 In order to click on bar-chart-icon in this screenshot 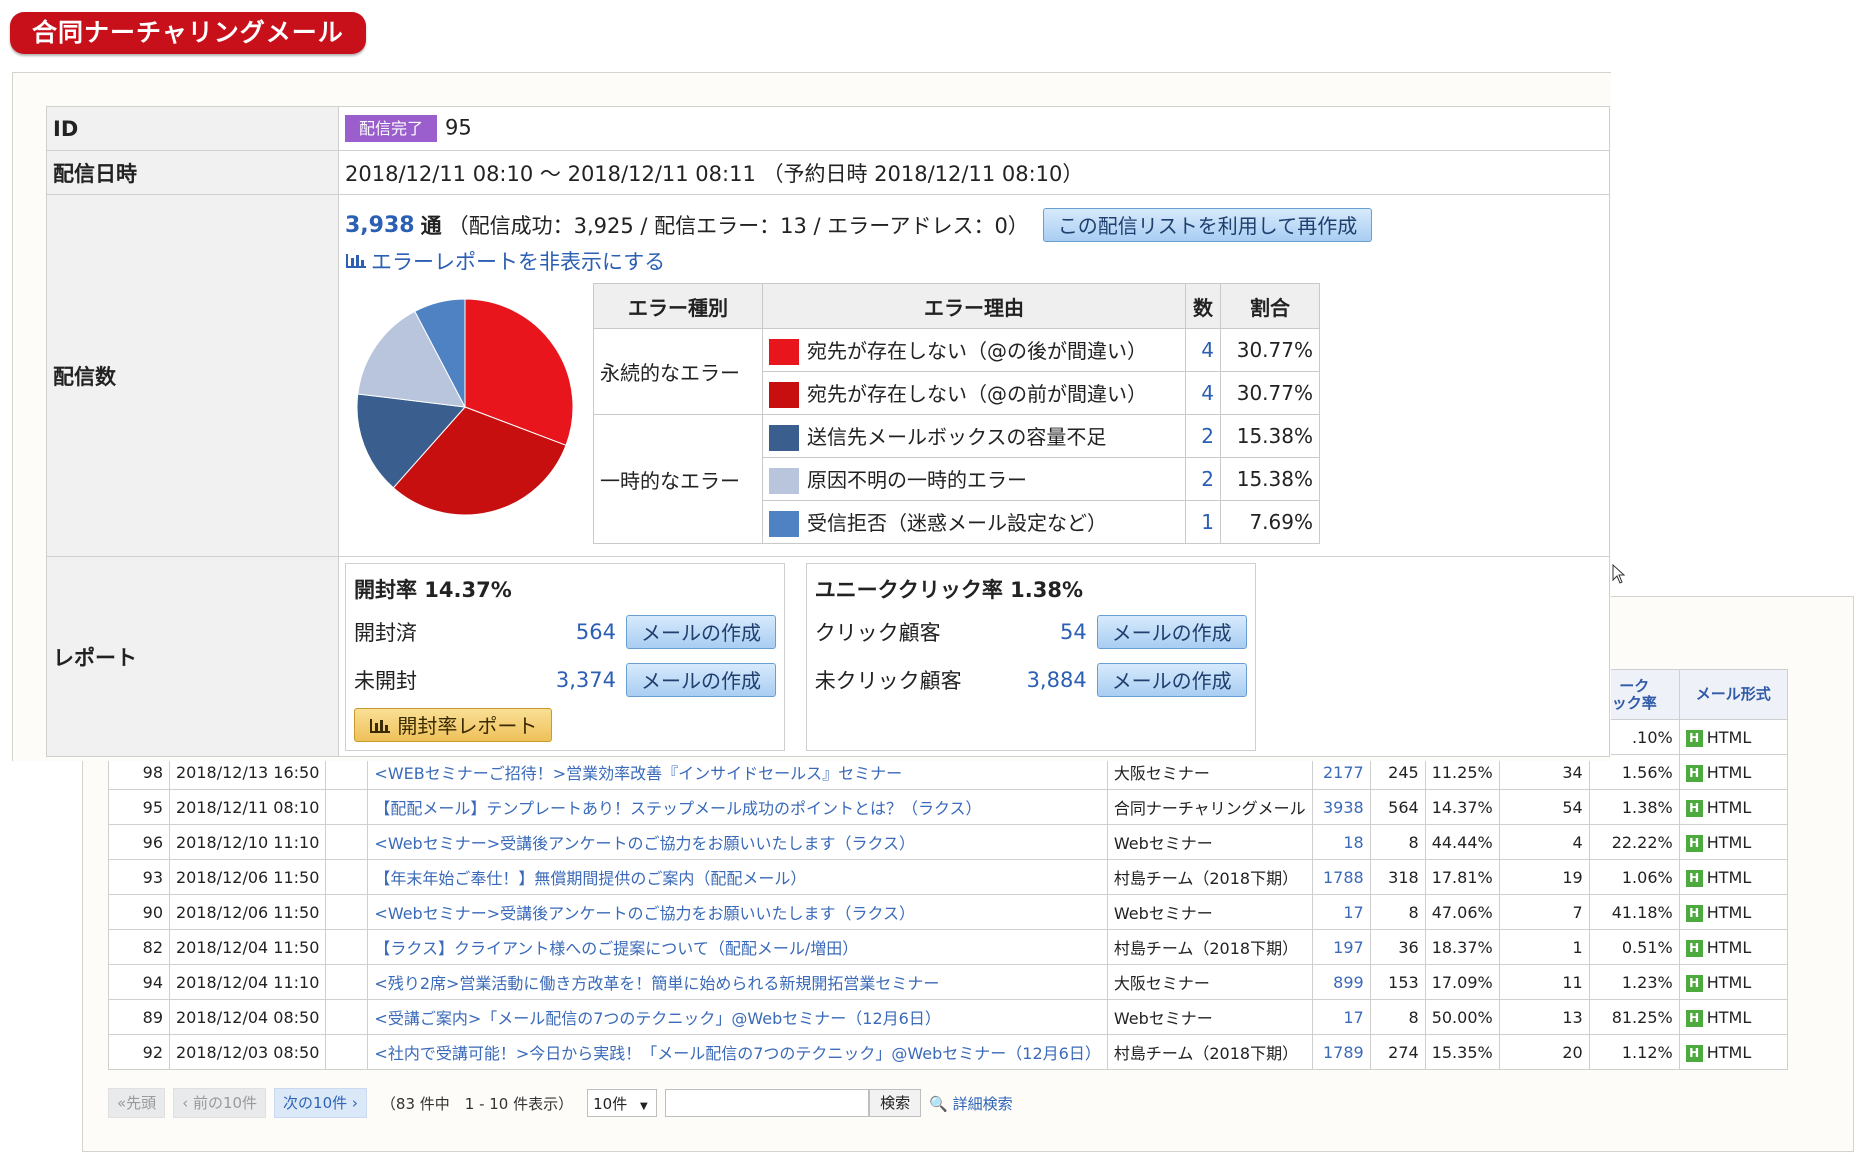, I will do `click(380, 726)`.